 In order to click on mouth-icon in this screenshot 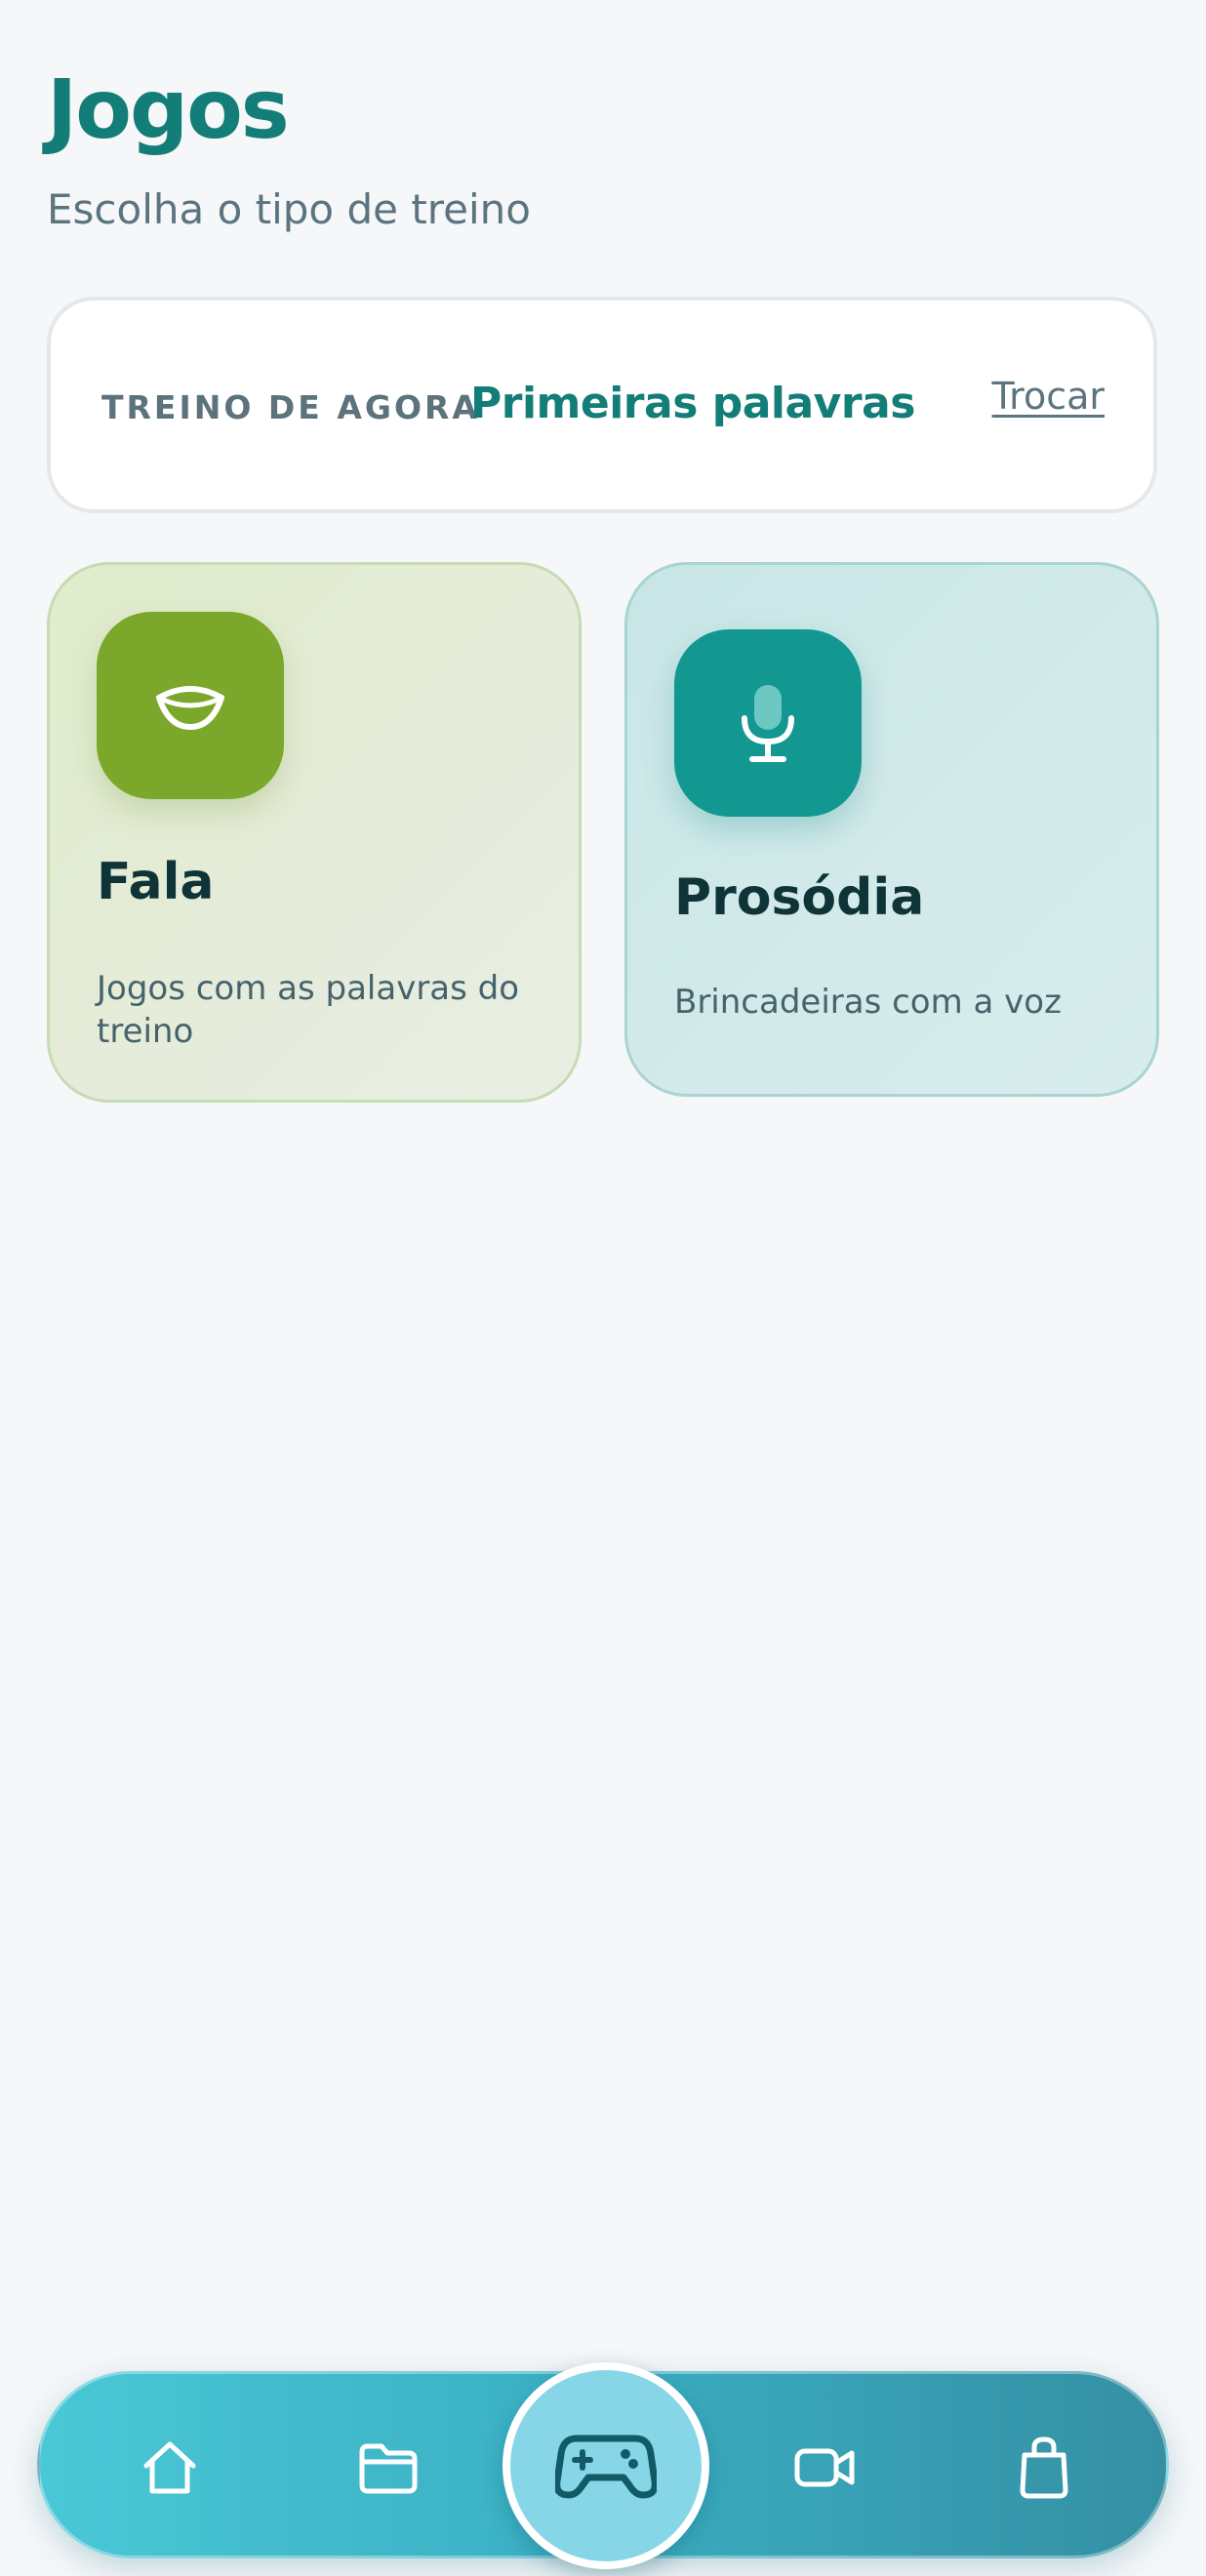, I will do `click(190, 708)`.